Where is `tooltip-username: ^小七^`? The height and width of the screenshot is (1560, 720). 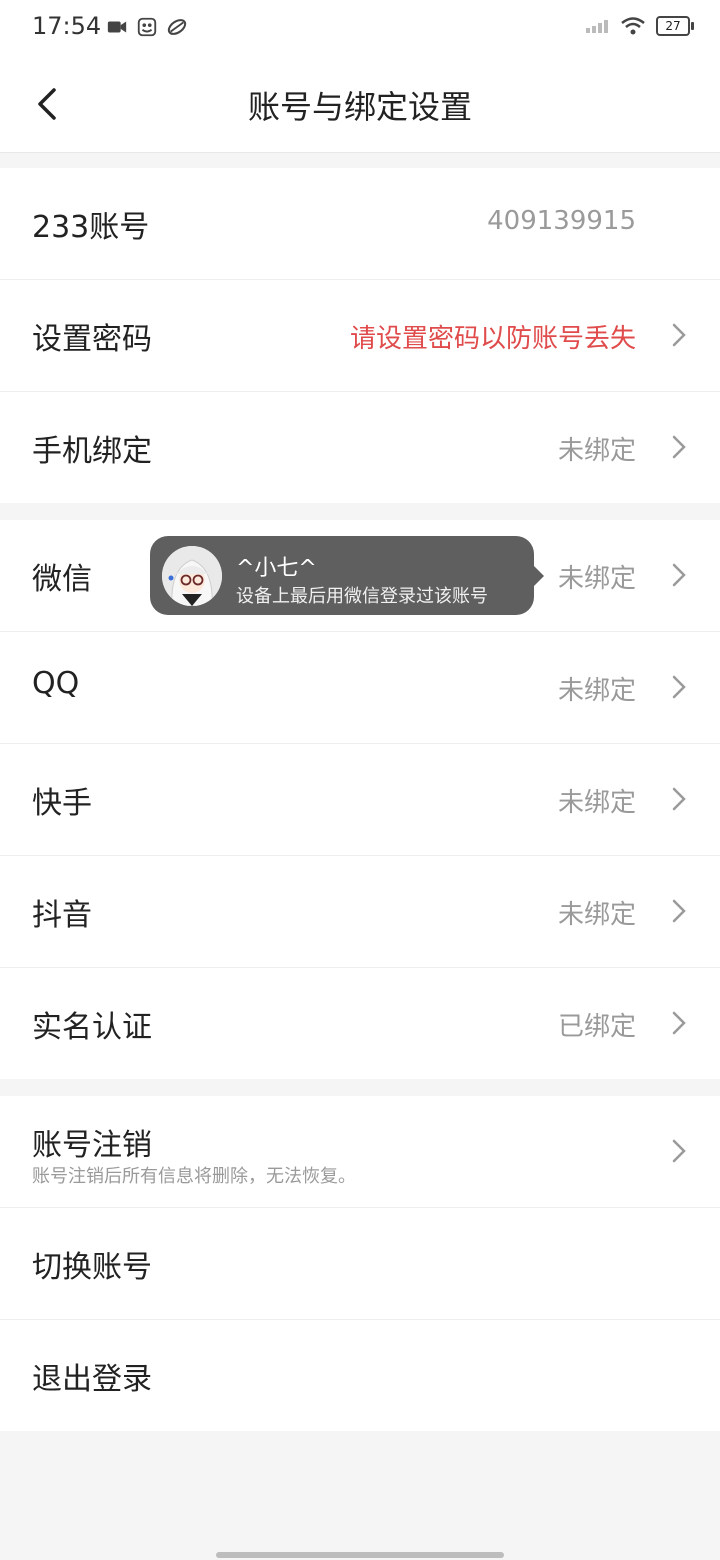 tooltip-username: ^小七^ is located at coordinates (276, 568).